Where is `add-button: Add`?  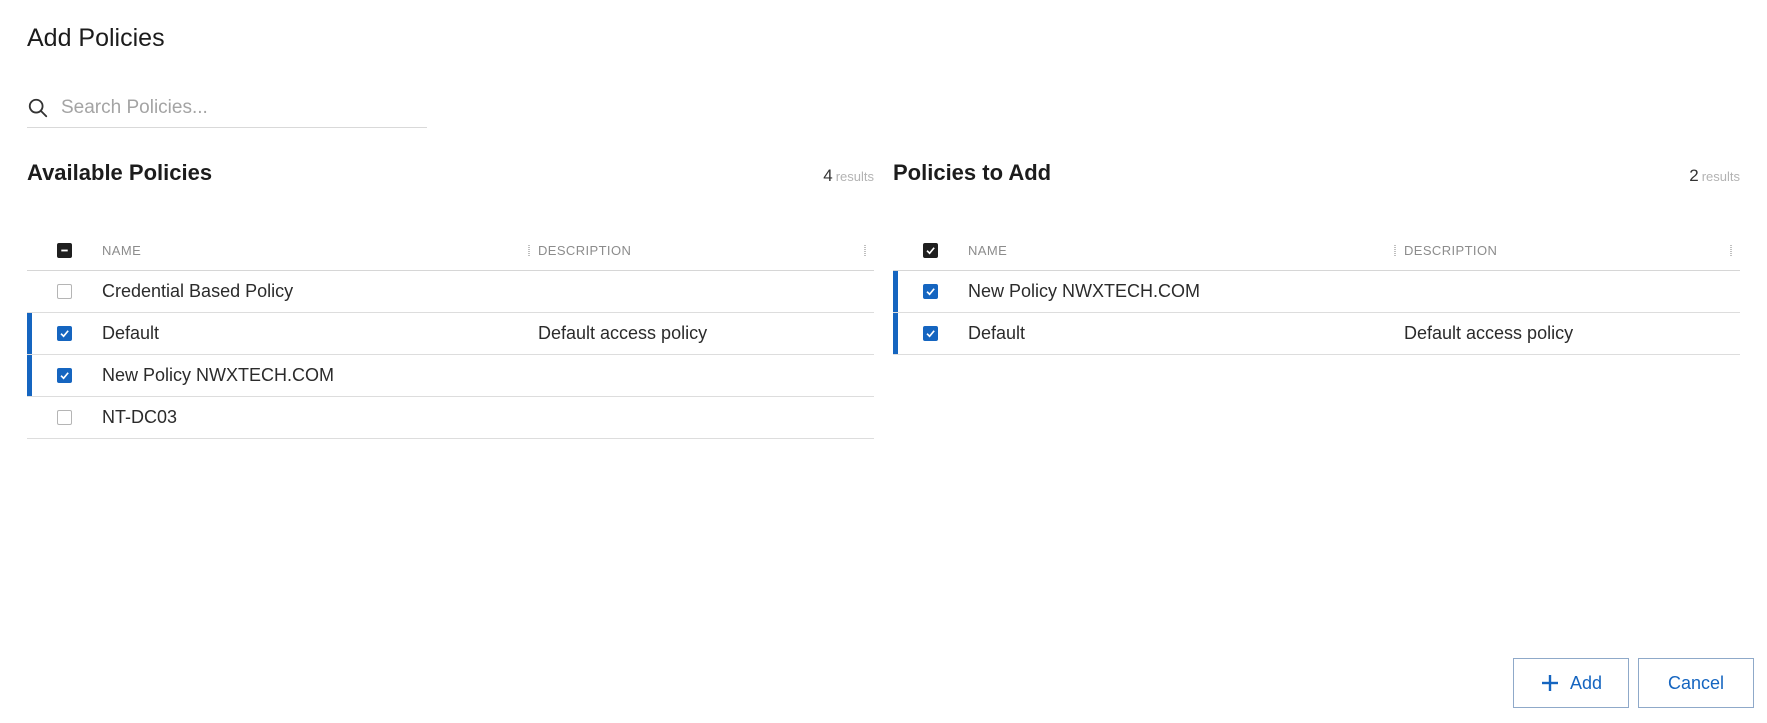 add-button: Add is located at coordinates (1571, 683).